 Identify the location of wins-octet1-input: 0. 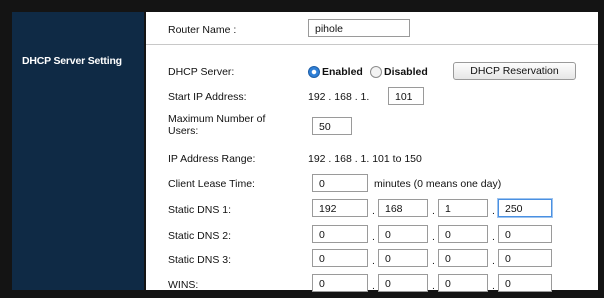
(340, 283).